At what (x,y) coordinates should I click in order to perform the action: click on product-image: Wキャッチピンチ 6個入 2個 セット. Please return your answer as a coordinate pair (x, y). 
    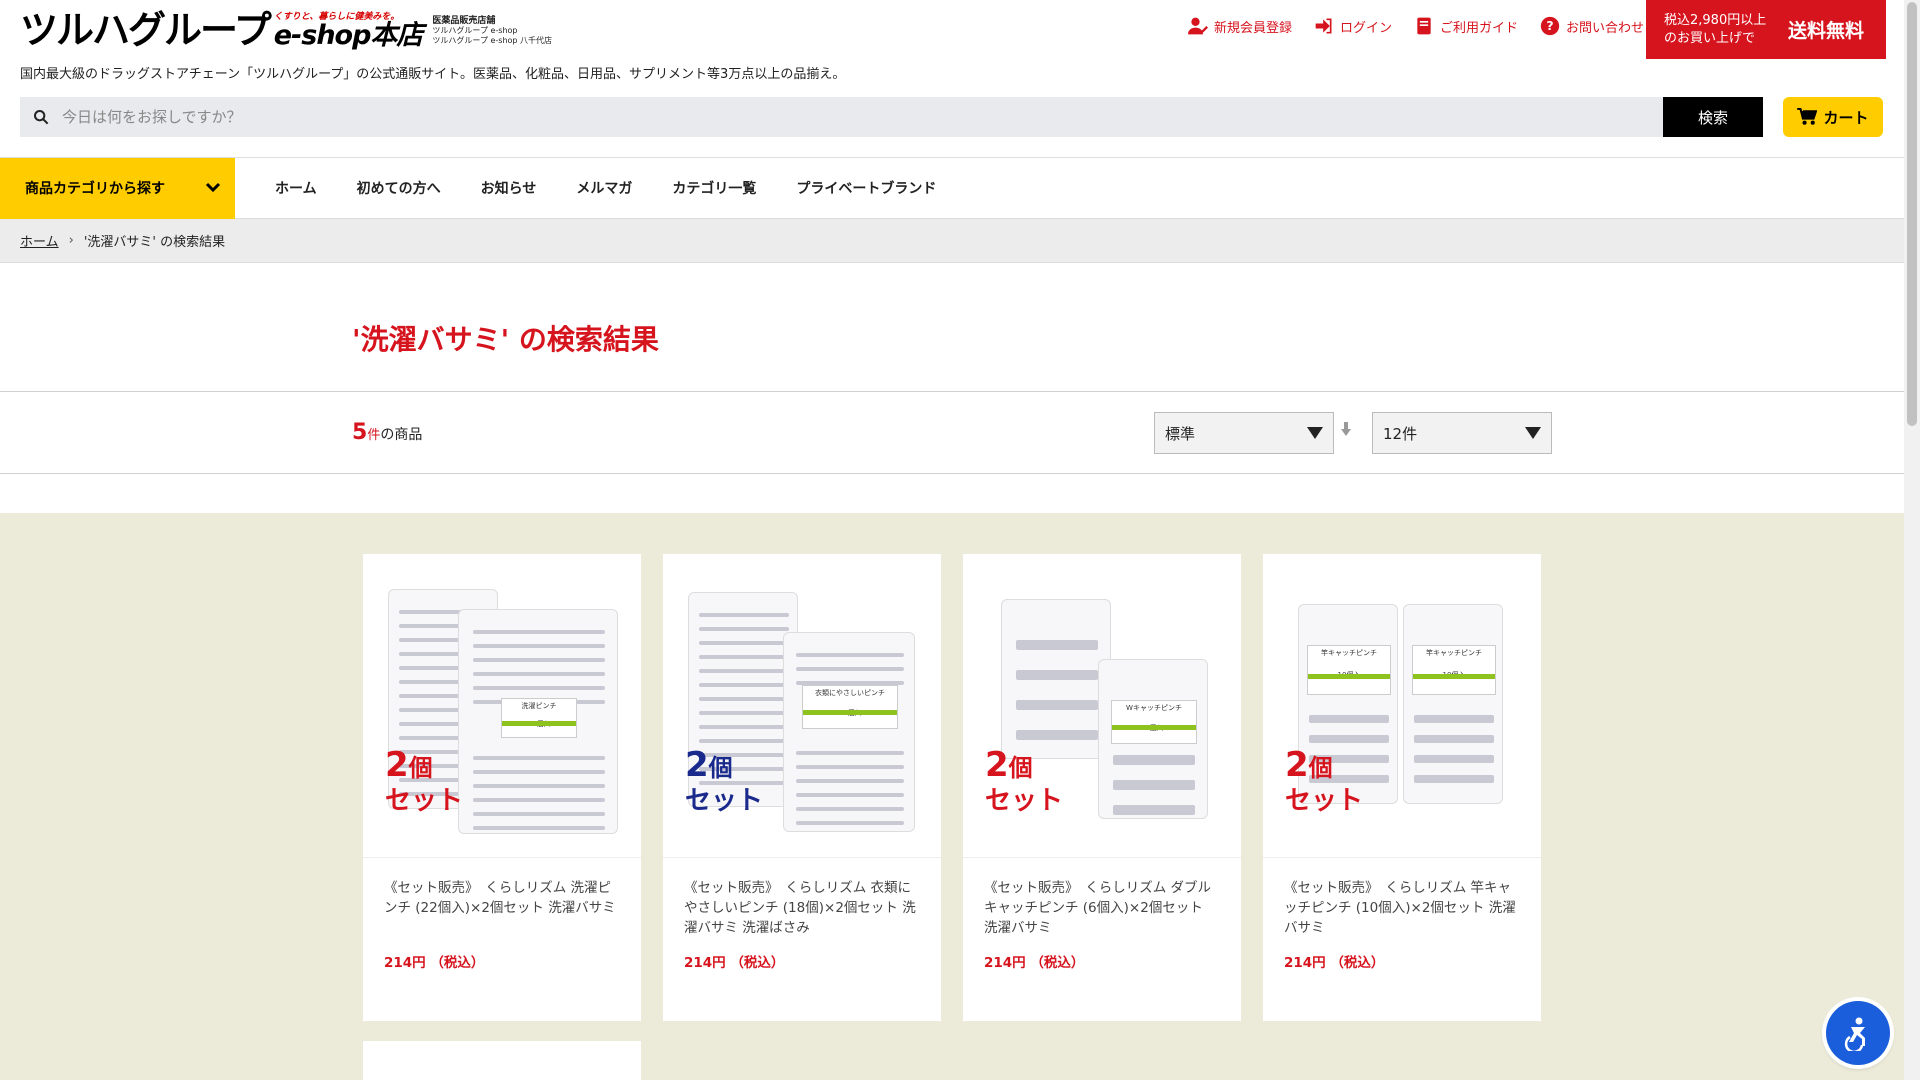
    Looking at the image, I should click on (1102, 706).